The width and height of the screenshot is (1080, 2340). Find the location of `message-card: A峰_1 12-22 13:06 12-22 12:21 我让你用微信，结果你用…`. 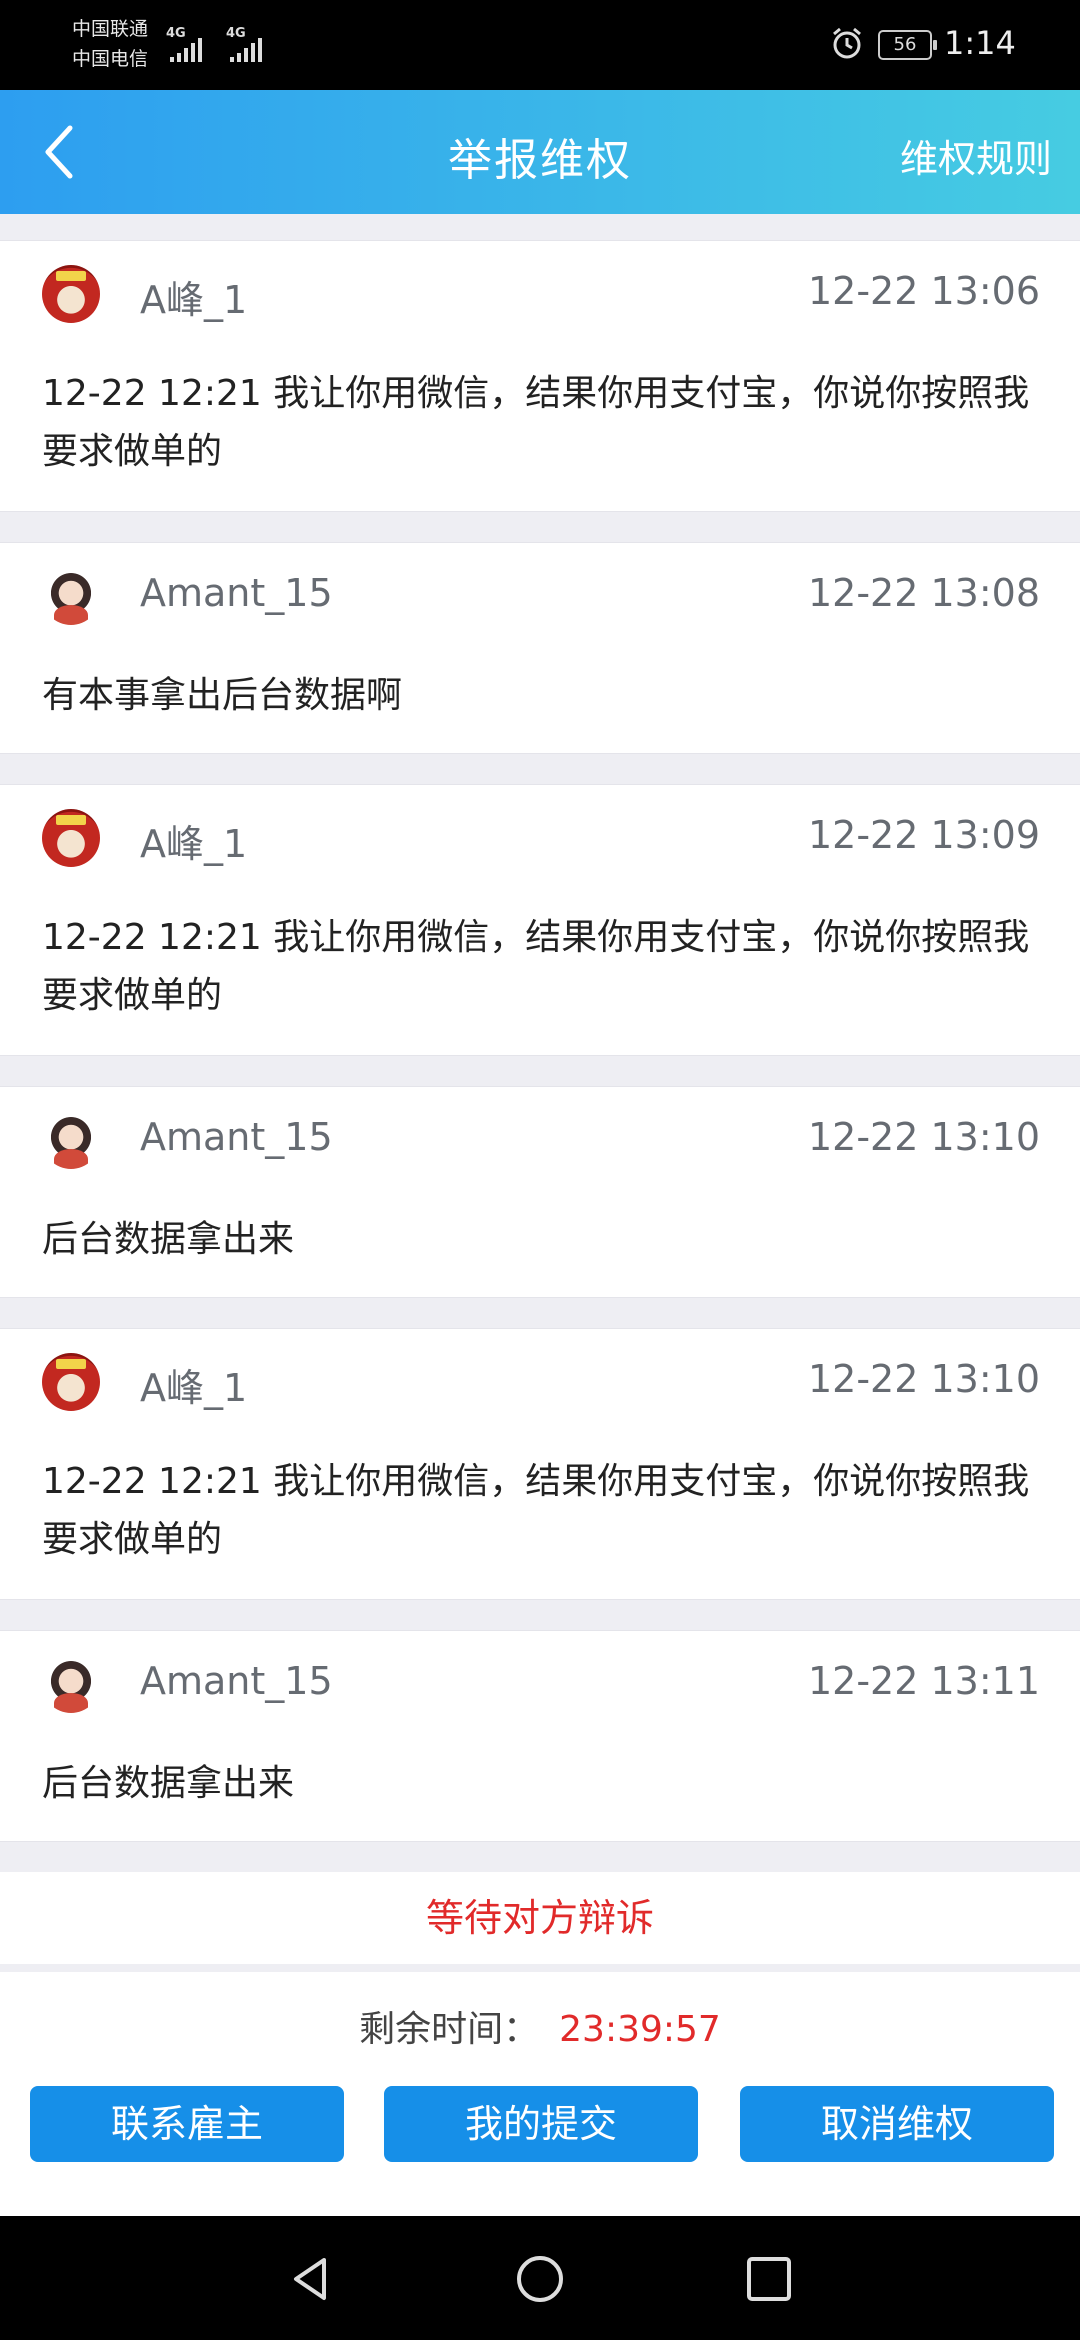

message-card: A峰_1 12-22 13:06 12-22 12:21 我让你用微信，结果你用… is located at coordinates (540, 376).